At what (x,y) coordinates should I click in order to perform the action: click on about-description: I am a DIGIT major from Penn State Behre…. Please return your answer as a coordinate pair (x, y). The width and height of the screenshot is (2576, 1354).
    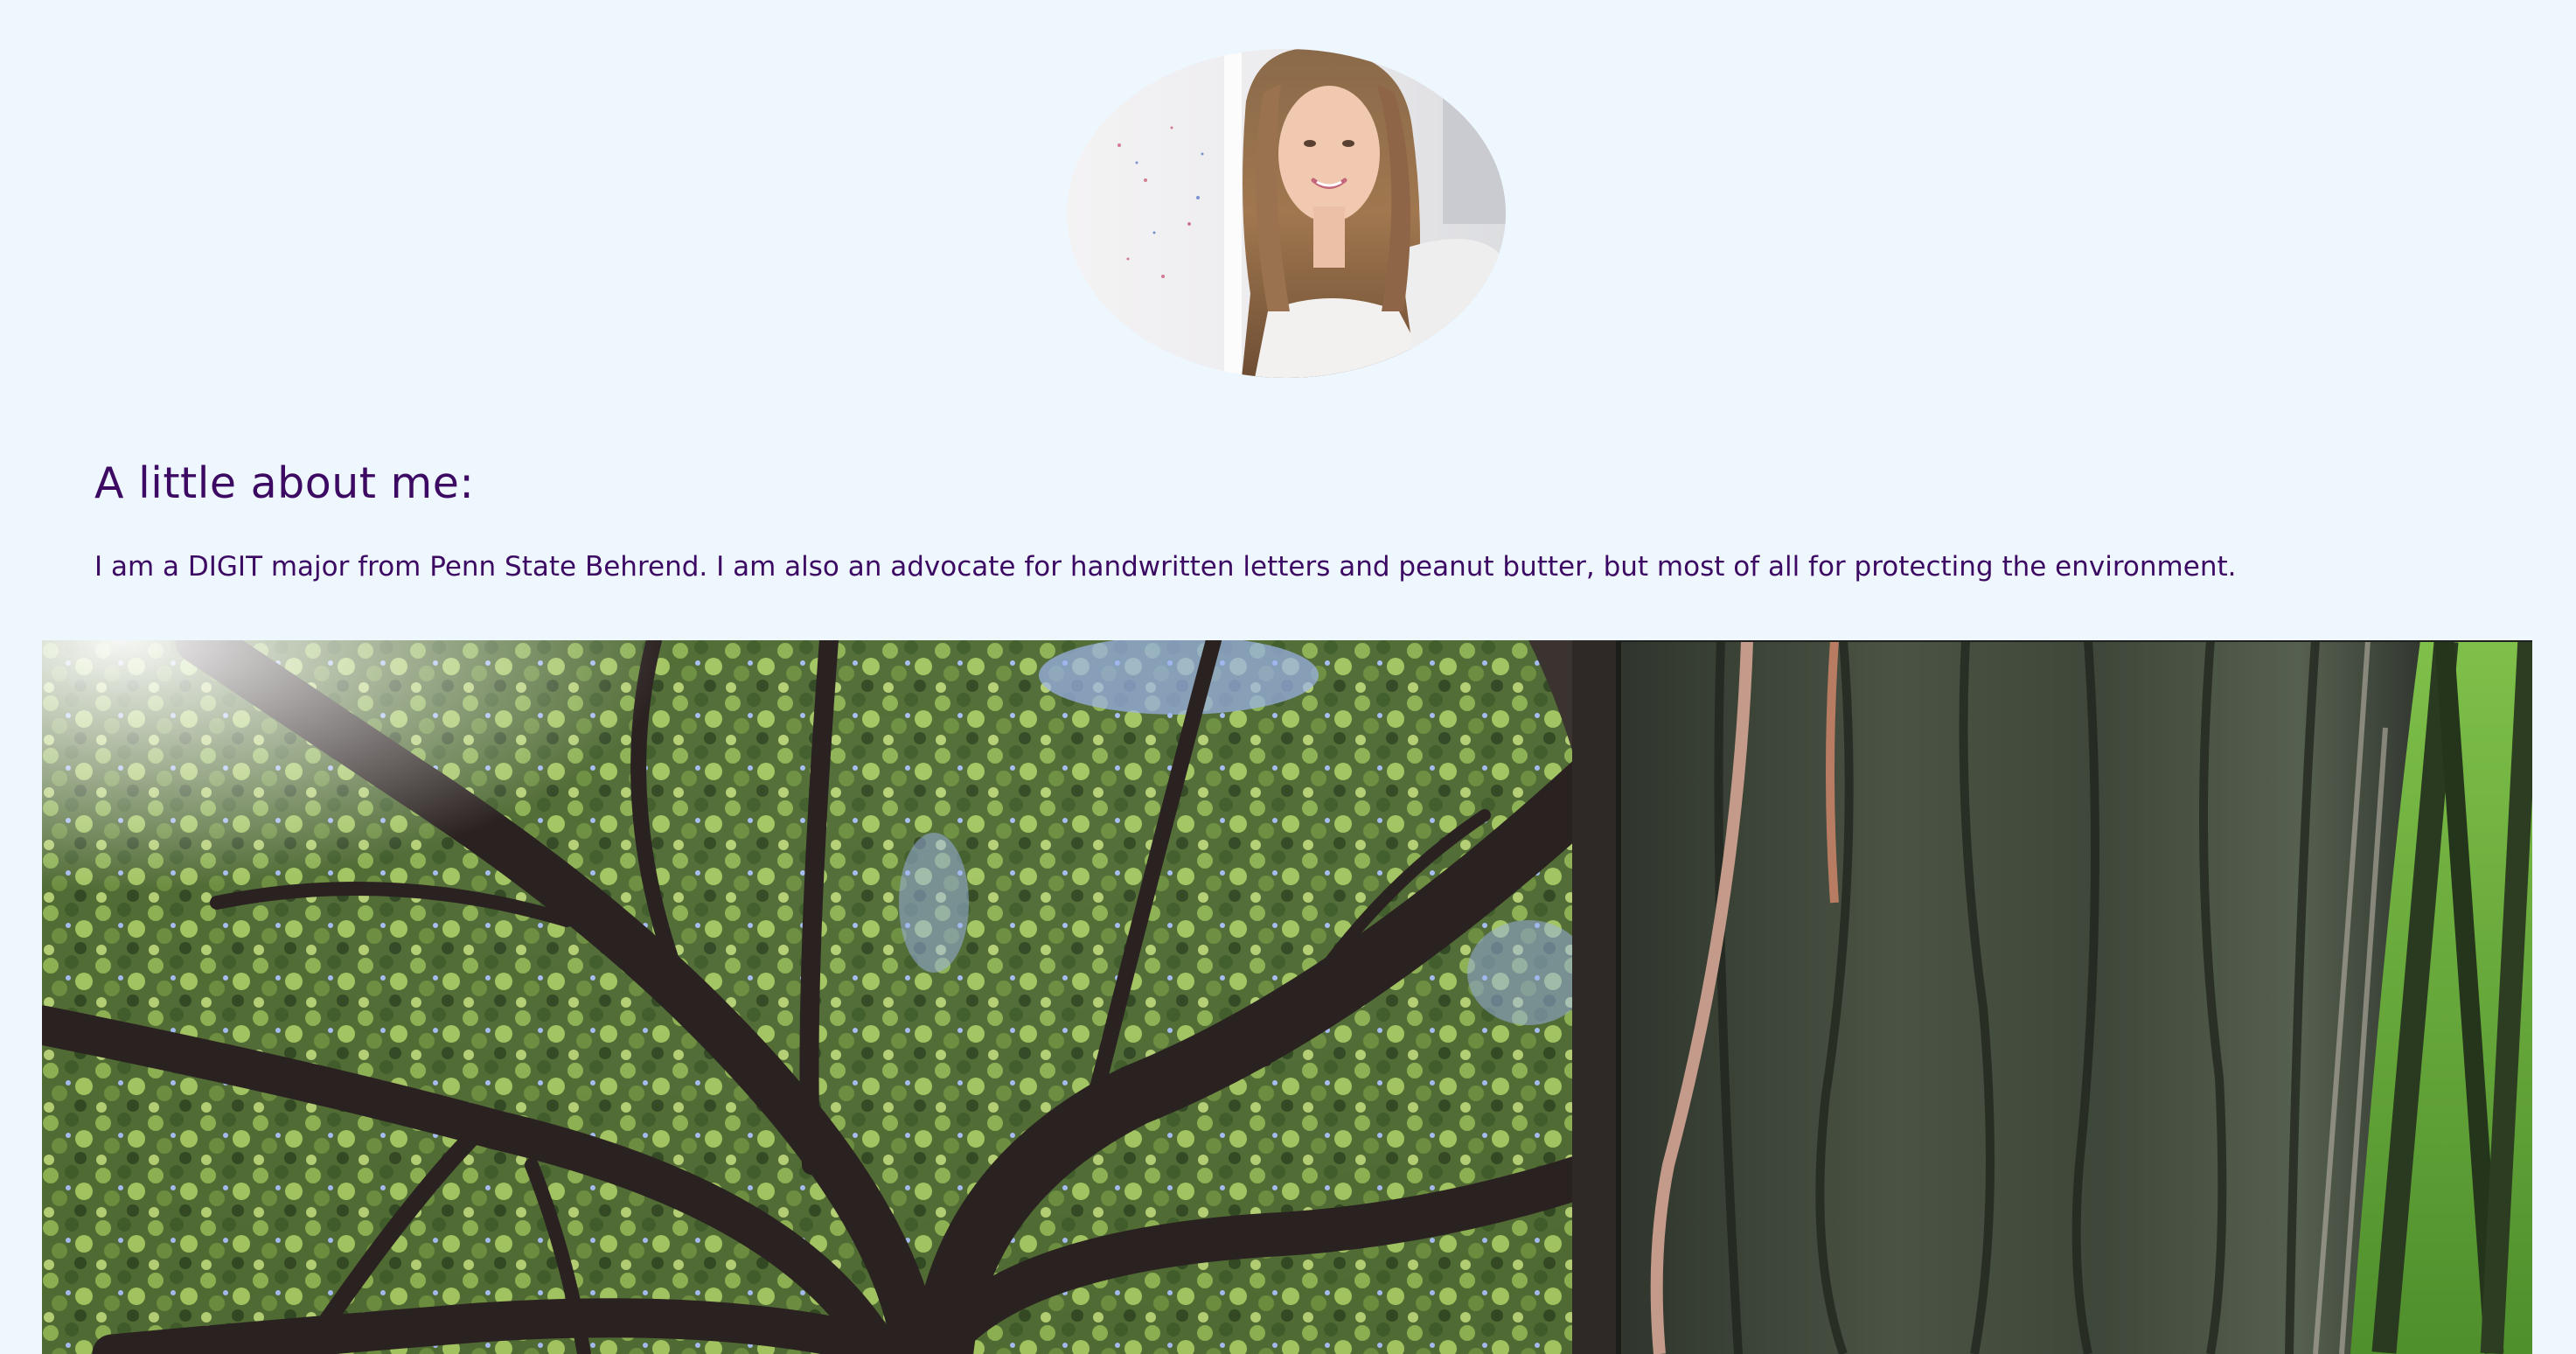
    Looking at the image, I should click on (1165, 567).